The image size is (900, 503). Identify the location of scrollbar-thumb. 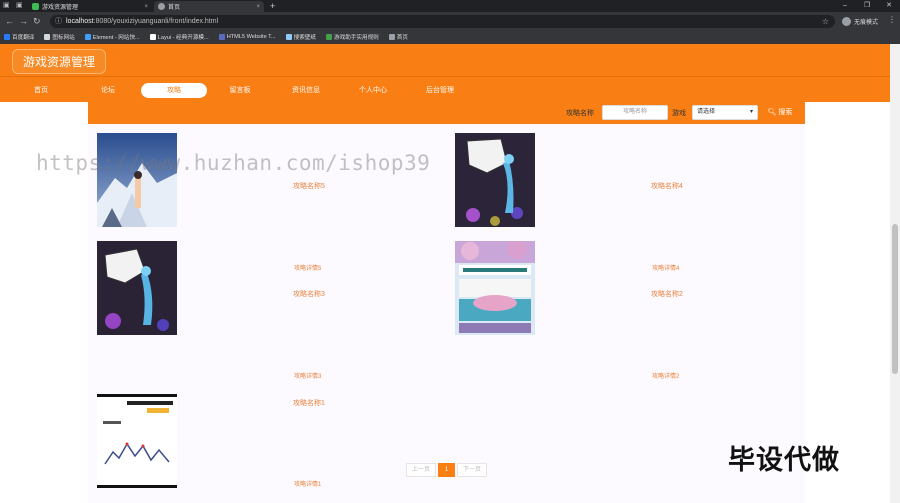
(895, 299).